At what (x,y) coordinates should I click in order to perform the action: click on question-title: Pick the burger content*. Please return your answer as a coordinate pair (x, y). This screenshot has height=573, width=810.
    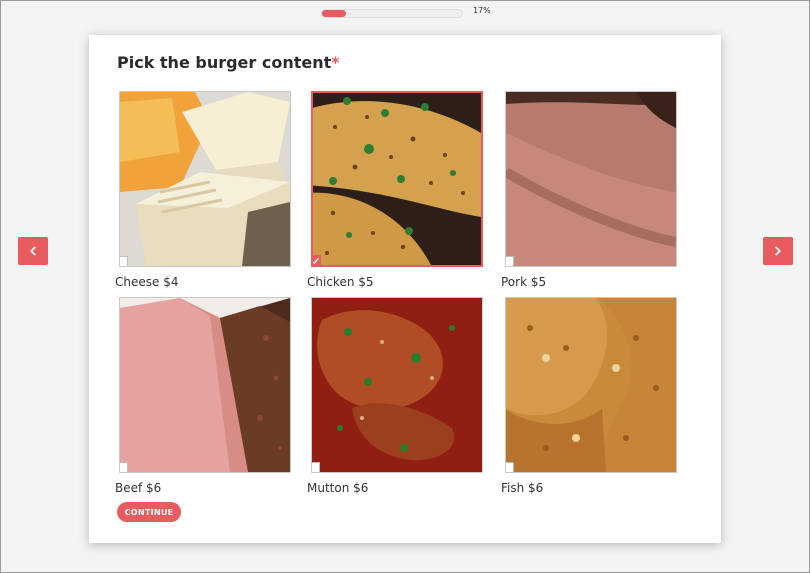
    Looking at the image, I should click on (228, 62).